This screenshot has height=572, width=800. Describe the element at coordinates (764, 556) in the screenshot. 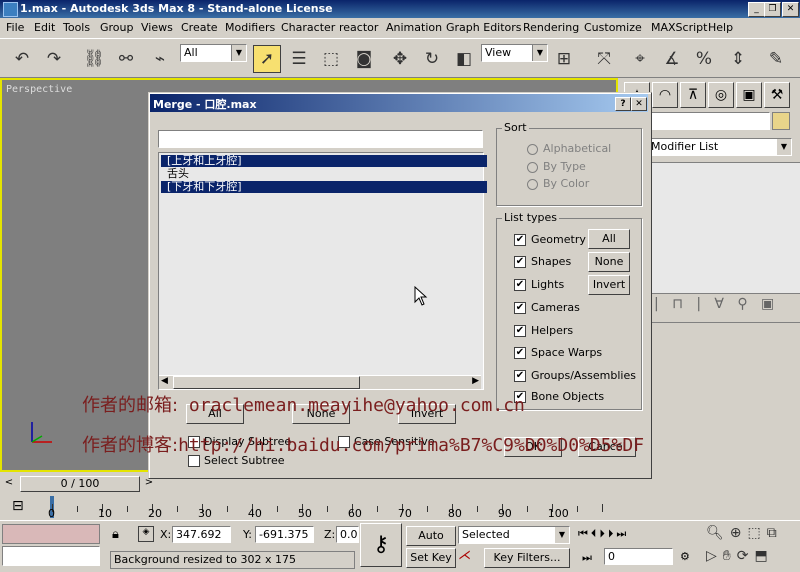

I see `maximize-viewport-icon: ⬒` at that location.